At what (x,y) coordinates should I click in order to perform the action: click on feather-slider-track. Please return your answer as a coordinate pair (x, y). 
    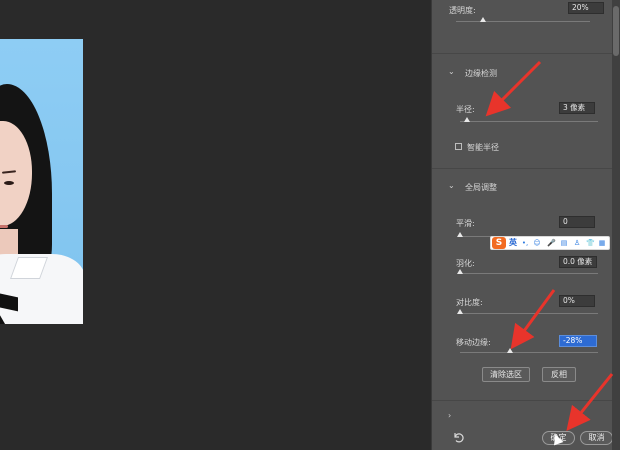
    Looking at the image, I should click on (529, 273).